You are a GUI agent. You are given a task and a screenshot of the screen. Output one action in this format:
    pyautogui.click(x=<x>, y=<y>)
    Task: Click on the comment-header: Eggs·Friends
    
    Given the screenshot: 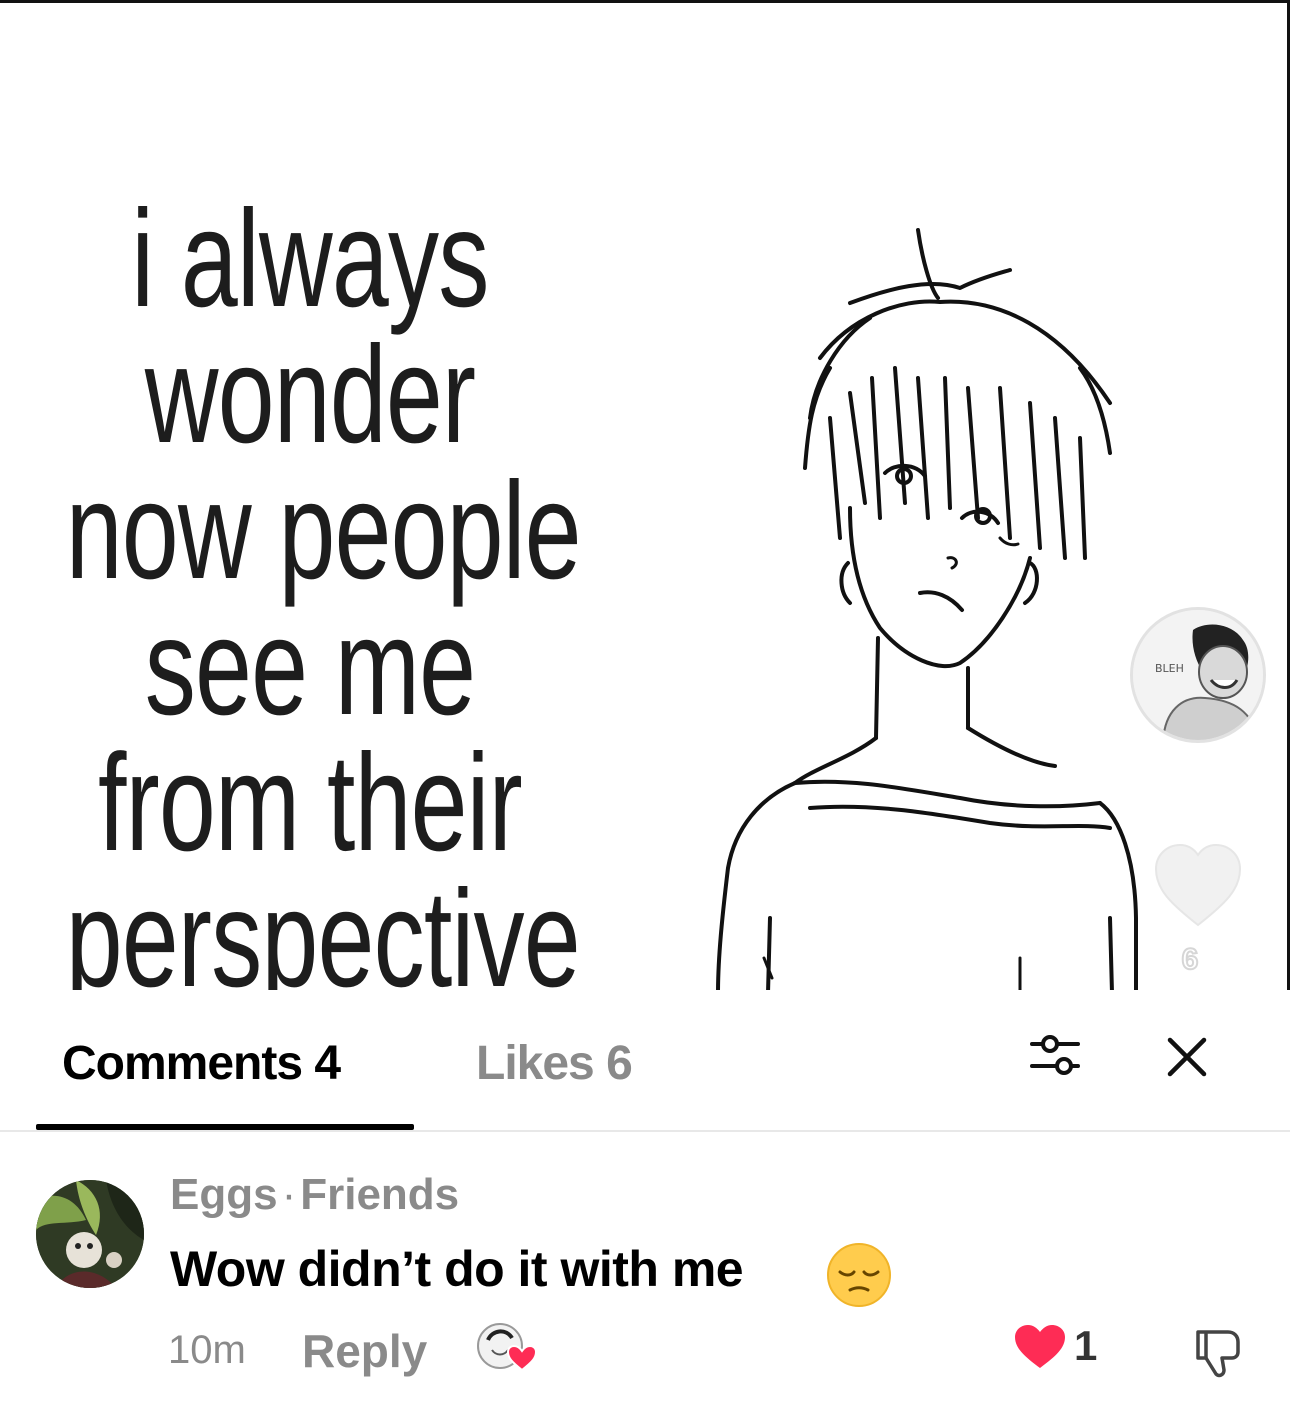 What is the action you would take?
    pyautogui.click(x=314, y=1195)
    